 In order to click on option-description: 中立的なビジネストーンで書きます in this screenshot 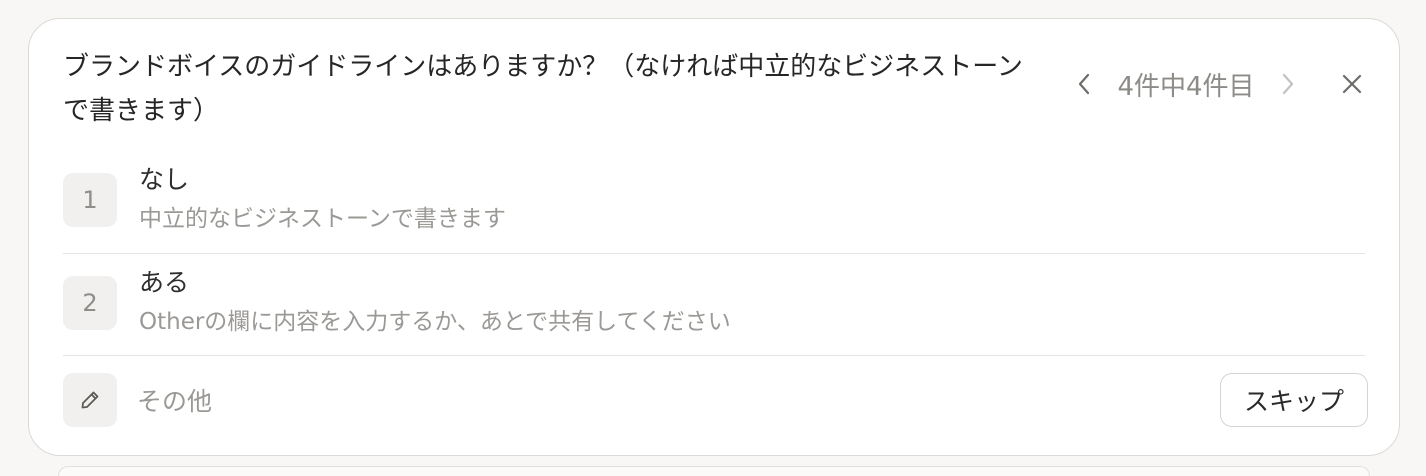, I will do `click(322, 219)`.